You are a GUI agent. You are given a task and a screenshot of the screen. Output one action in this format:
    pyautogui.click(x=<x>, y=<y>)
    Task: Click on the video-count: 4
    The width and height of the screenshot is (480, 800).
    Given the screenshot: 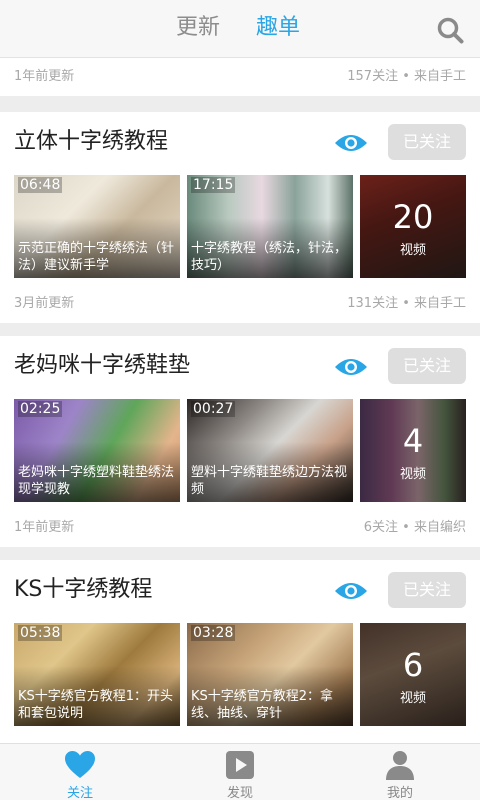 What is the action you would take?
    pyautogui.click(x=413, y=441)
    